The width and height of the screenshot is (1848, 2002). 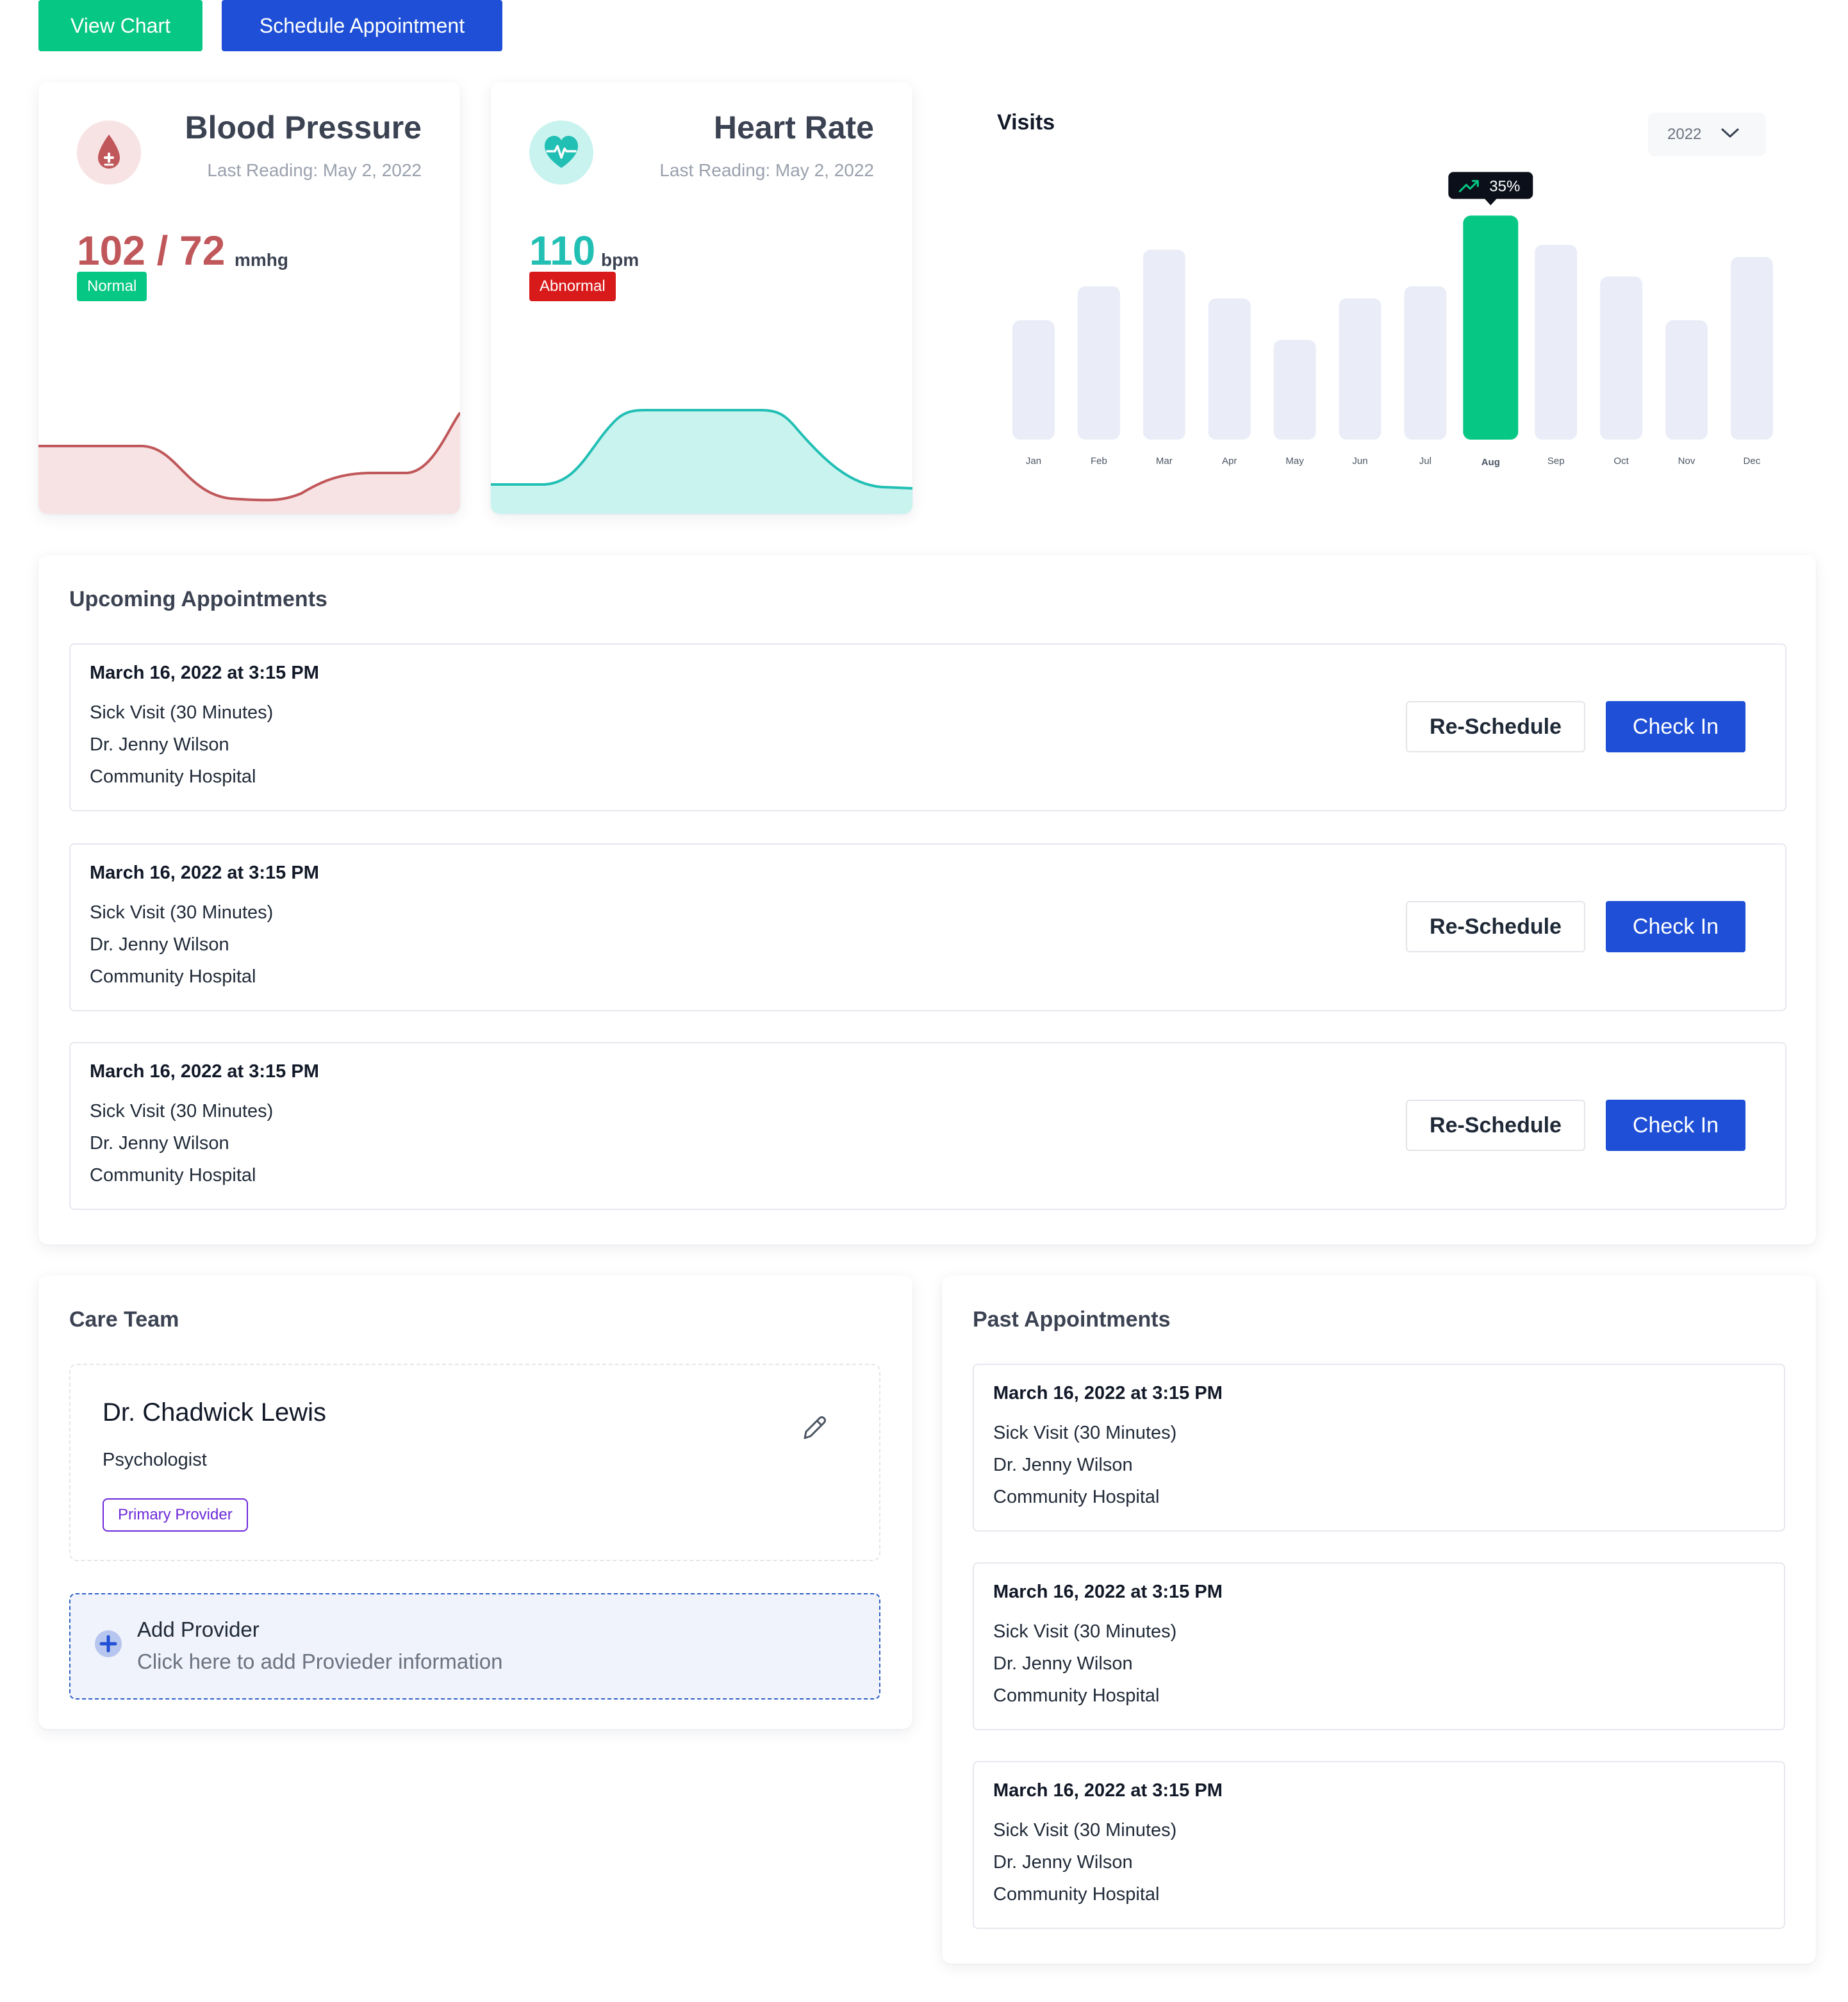 I want to click on vital-title: Blood Pressure, so click(x=303, y=128).